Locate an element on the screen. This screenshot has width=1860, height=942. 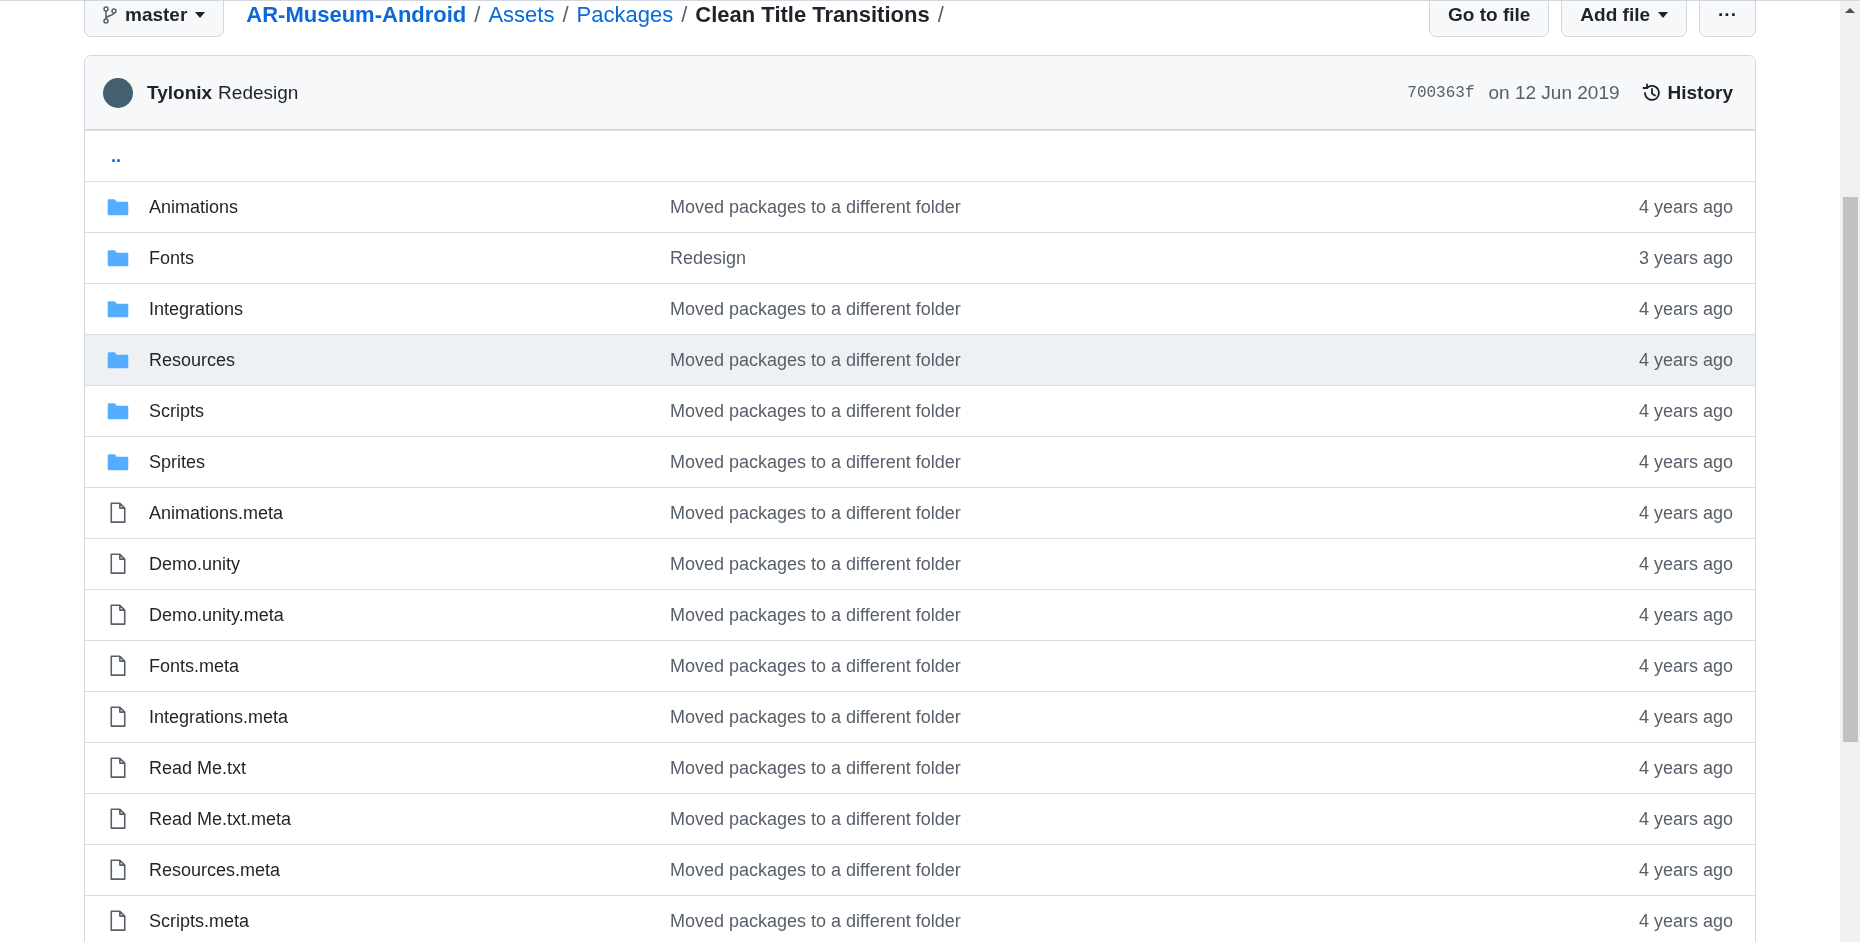
branch-button: master is located at coordinates (154, 19).